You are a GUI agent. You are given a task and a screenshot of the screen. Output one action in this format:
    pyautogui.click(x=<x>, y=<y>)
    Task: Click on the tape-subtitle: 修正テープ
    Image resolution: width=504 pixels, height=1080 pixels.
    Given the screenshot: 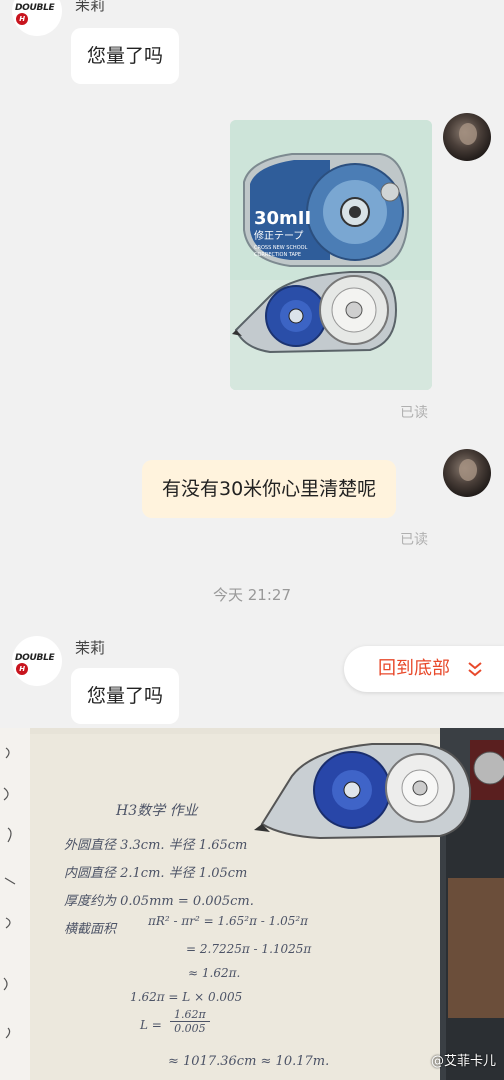 What is the action you would take?
    pyautogui.click(x=278, y=235)
    